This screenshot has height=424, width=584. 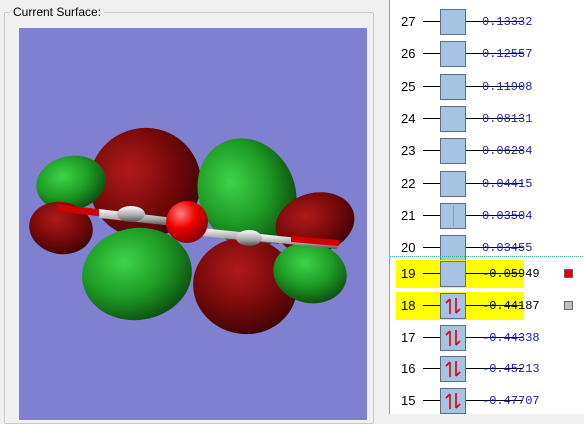 I want to click on orbital-number: 27, so click(x=408, y=21).